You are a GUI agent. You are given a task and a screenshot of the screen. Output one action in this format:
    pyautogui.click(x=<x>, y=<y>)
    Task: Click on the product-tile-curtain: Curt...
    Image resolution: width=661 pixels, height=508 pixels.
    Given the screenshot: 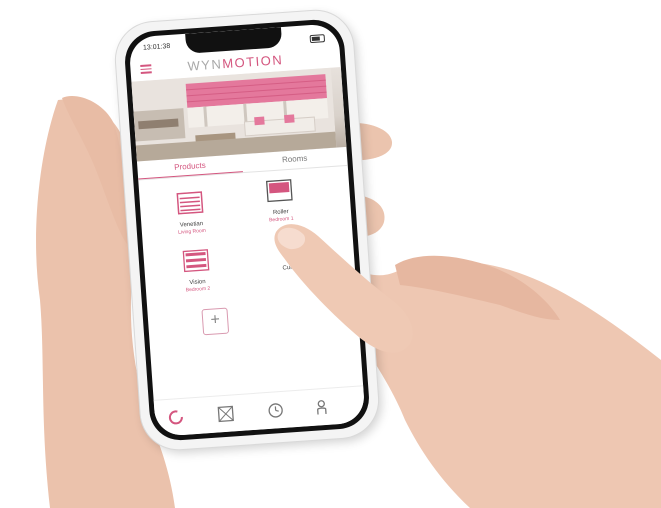 What is the action you would take?
    pyautogui.click(x=291, y=268)
    